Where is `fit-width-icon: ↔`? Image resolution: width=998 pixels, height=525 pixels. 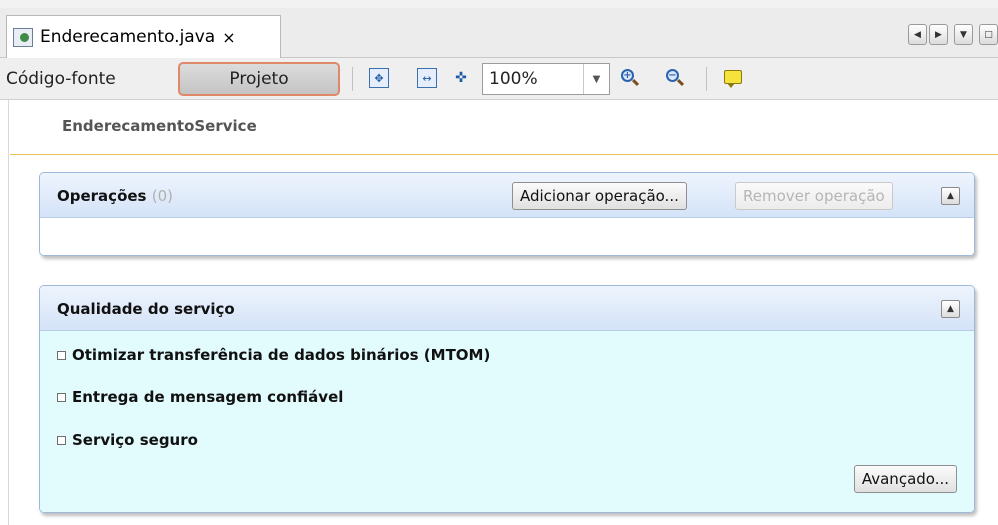
fit-width-icon: ↔ is located at coordinates (427, 78).